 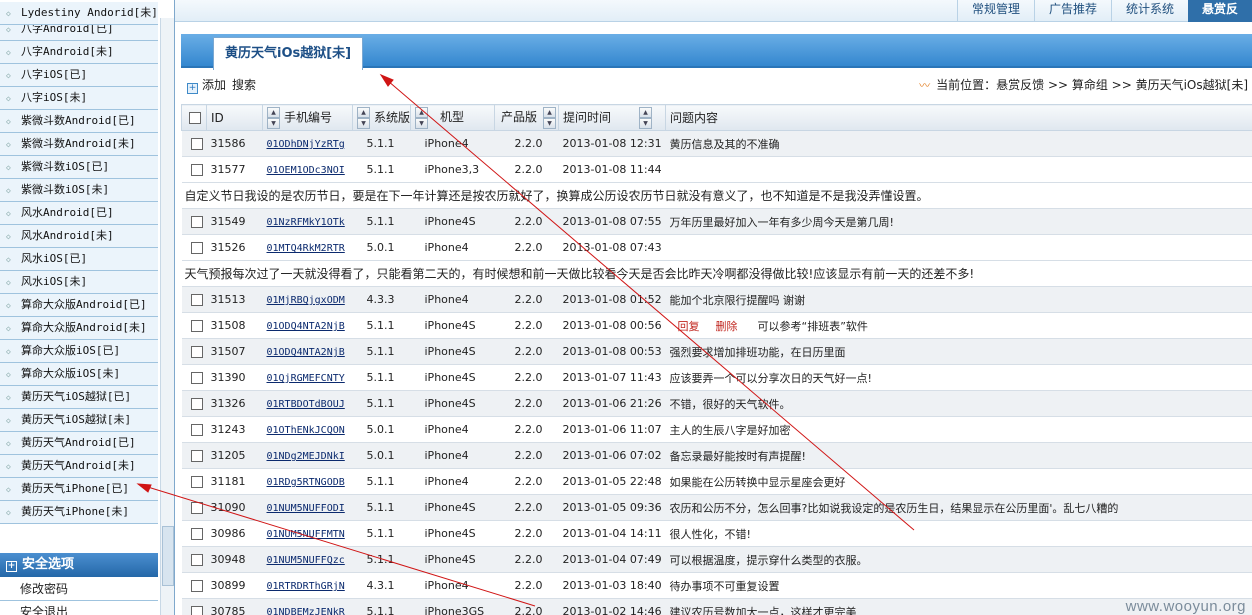 What do you see at coordinates (689, 326) in the screenshot?
I see `reply-link: 回复` at bounding box center [689, 326].